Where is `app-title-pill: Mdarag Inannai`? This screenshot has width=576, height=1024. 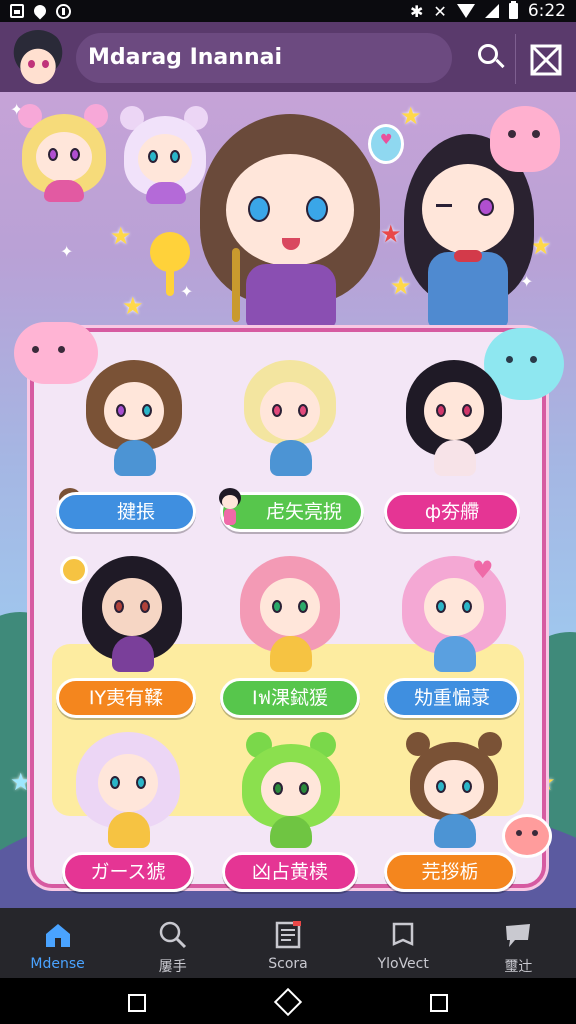 app-title-pill: Mdarag Inannai is located at coordinates (264, 58).